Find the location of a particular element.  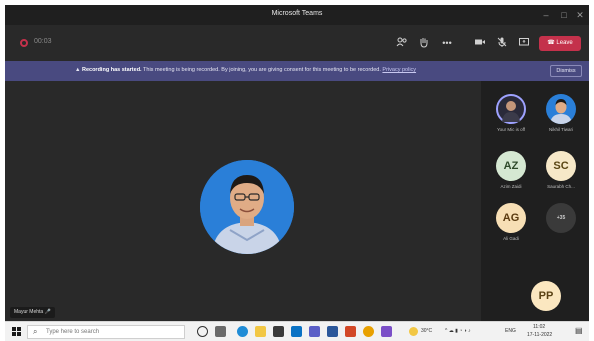

leave-button: ☎ Leave is located at coordinates (560, 43).